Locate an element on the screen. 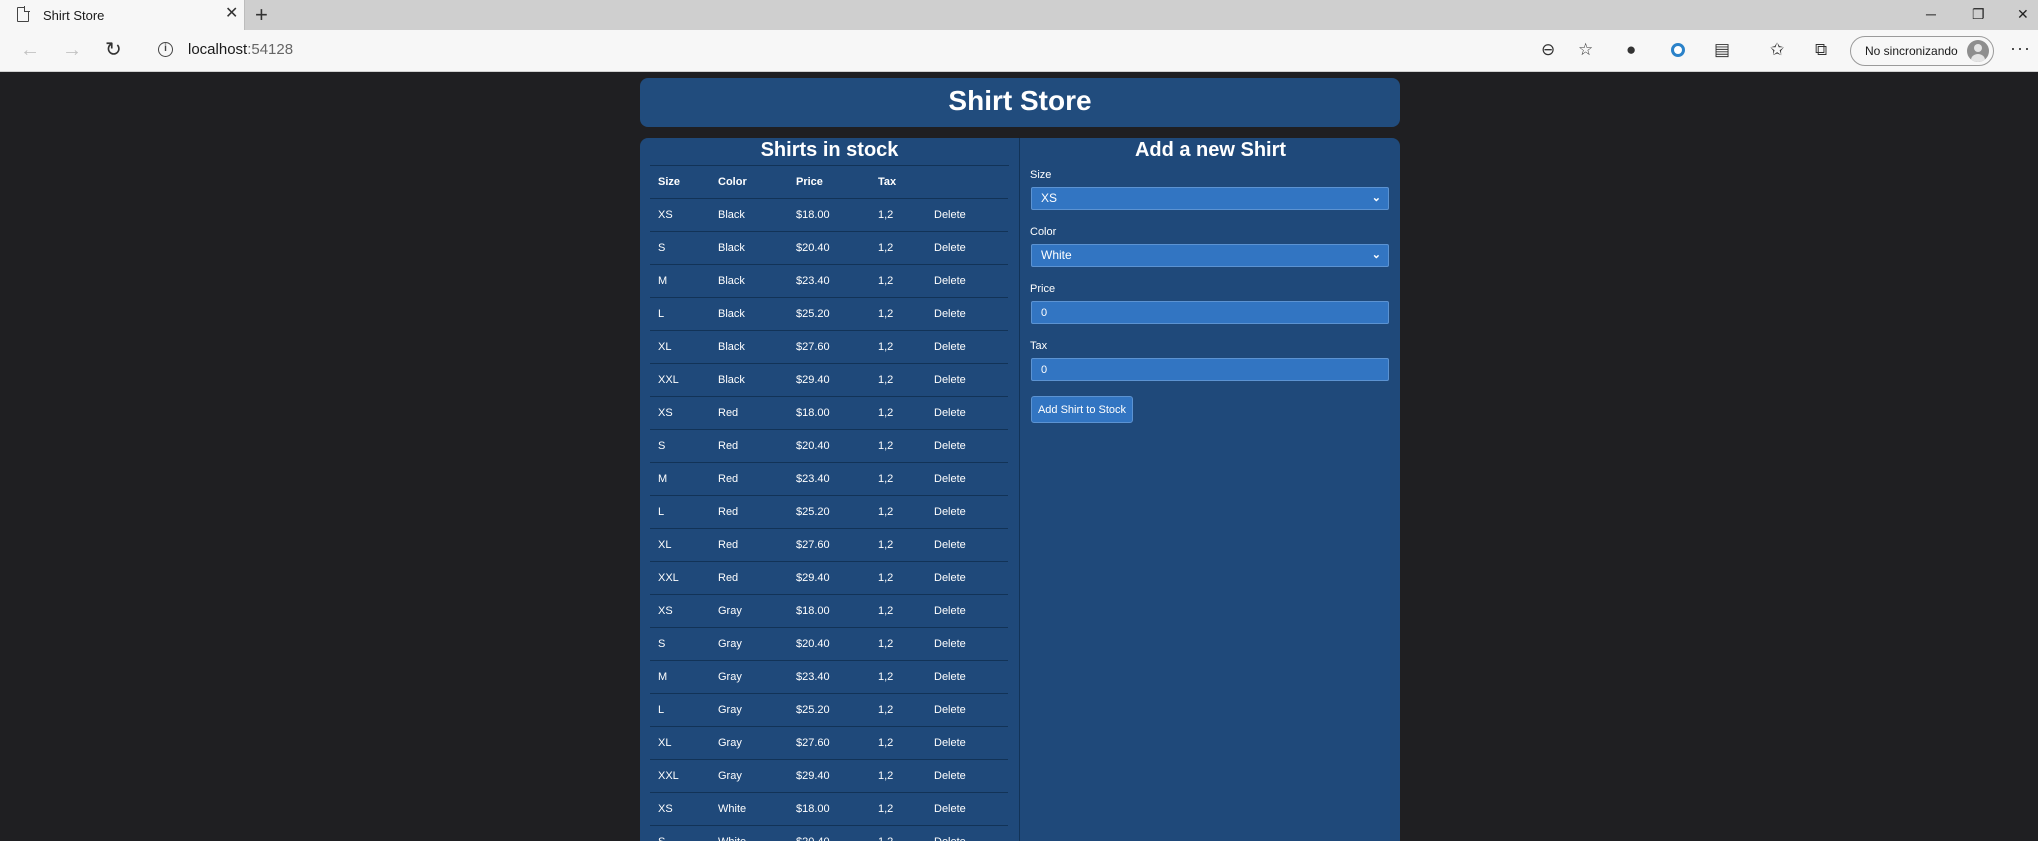 This screenshot has height=841, width=2038. minimize-icon: ─ is located at coordinates (1931, 14).